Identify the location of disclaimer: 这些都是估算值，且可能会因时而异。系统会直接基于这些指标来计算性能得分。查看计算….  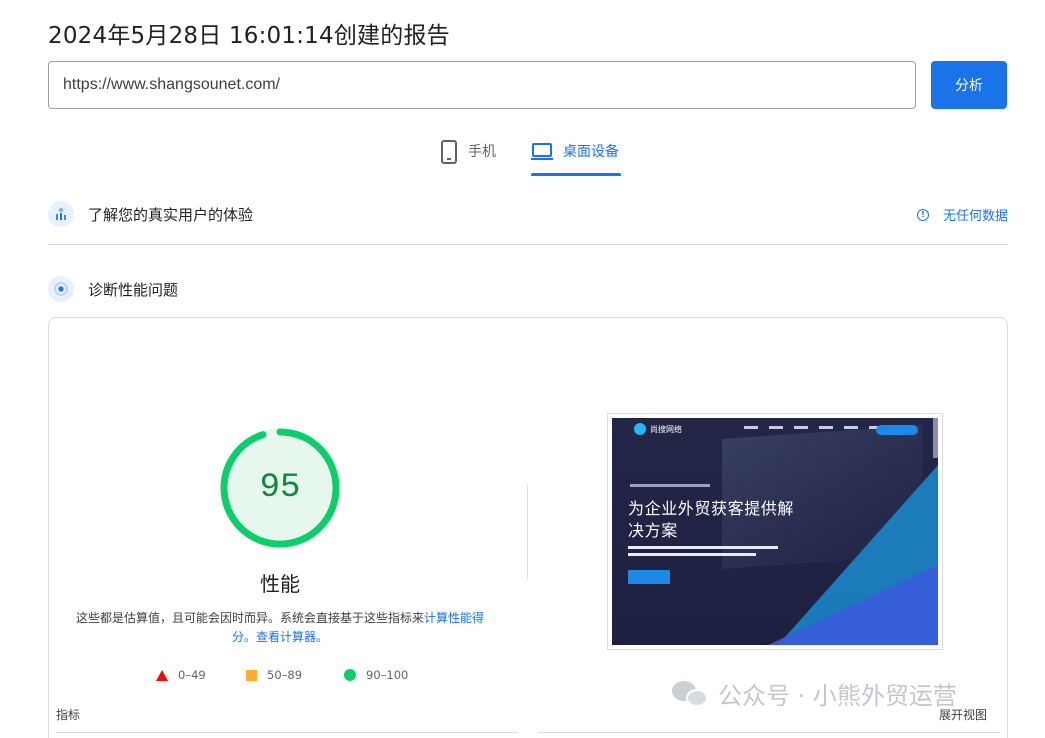
(280, 628).